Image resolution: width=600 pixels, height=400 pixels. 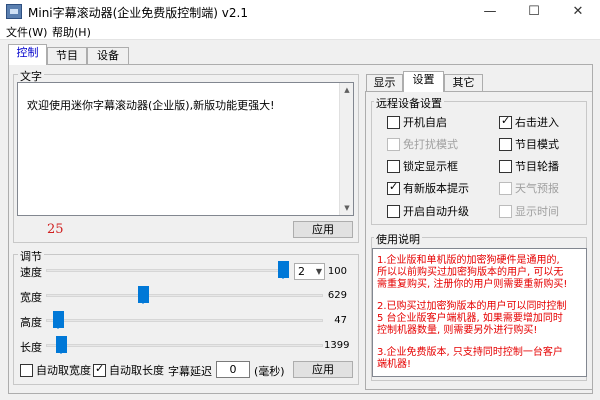 What do you see at coordinates (393, 166) in the screenshot?
I see `lock-display-box` at bounding box center [393, 166].